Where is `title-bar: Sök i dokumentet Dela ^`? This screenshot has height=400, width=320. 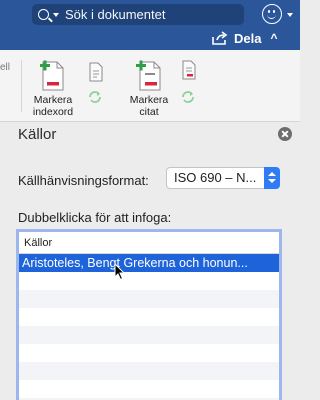
title-bar: Sök i dokumentet Dela ^ is located at coordinates (150, 25).